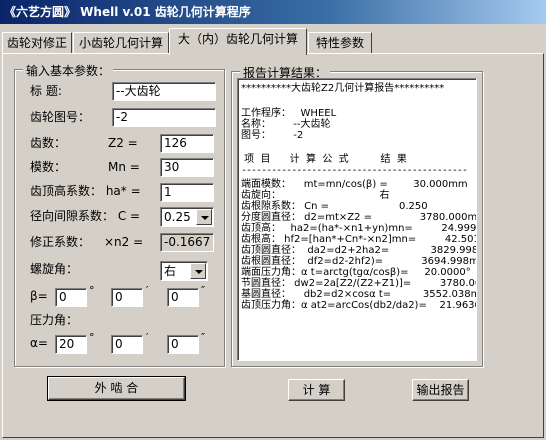 Image resolution: width=546 pixels, height=440 pixels. I want to click on alpha-seconds-input: 0, so click(183, 344).